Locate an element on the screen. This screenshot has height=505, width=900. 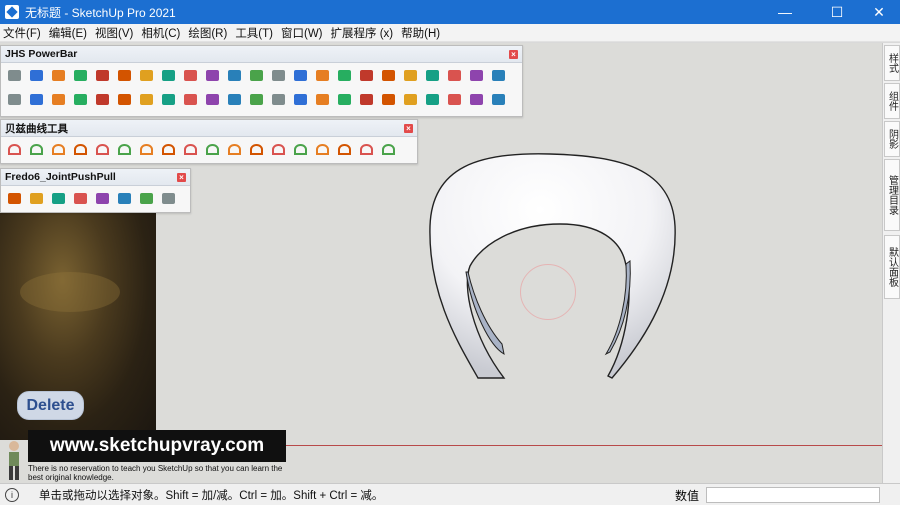
watermark-site: www.sketchupvray.com is located at coordinates (157, 446).